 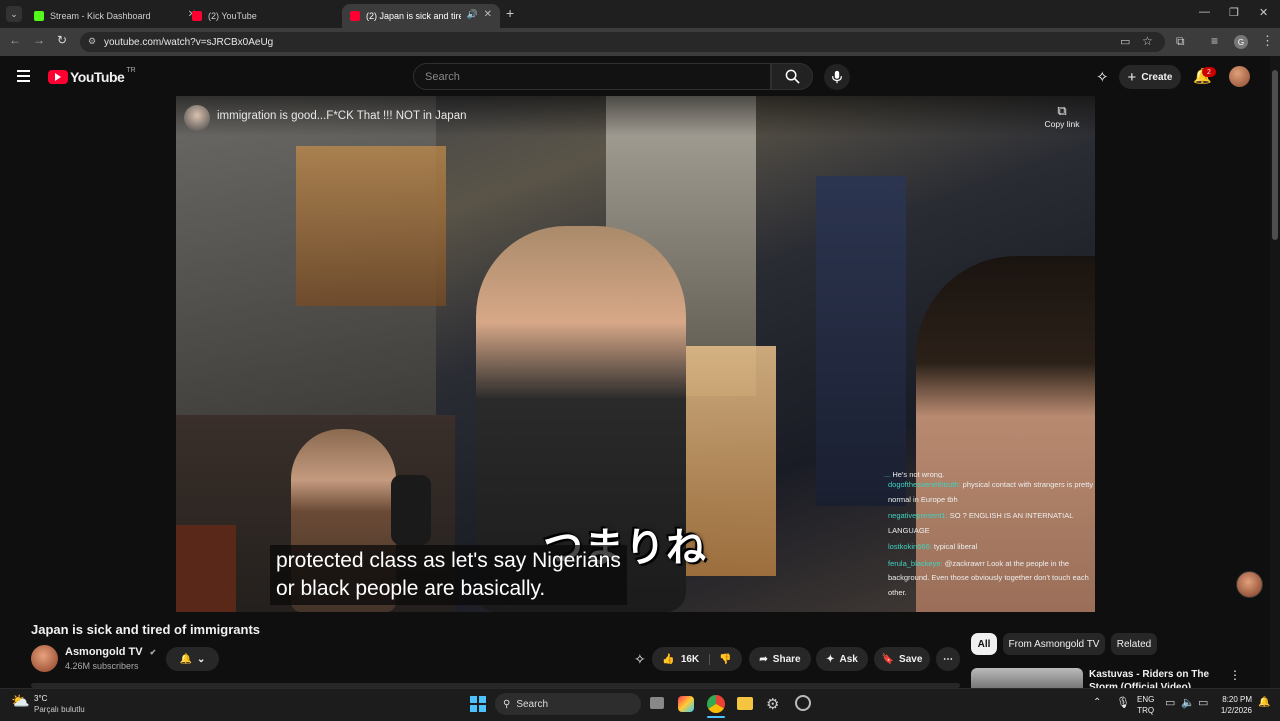 I want to click on microphone-icon, so click(x=837, y=77).